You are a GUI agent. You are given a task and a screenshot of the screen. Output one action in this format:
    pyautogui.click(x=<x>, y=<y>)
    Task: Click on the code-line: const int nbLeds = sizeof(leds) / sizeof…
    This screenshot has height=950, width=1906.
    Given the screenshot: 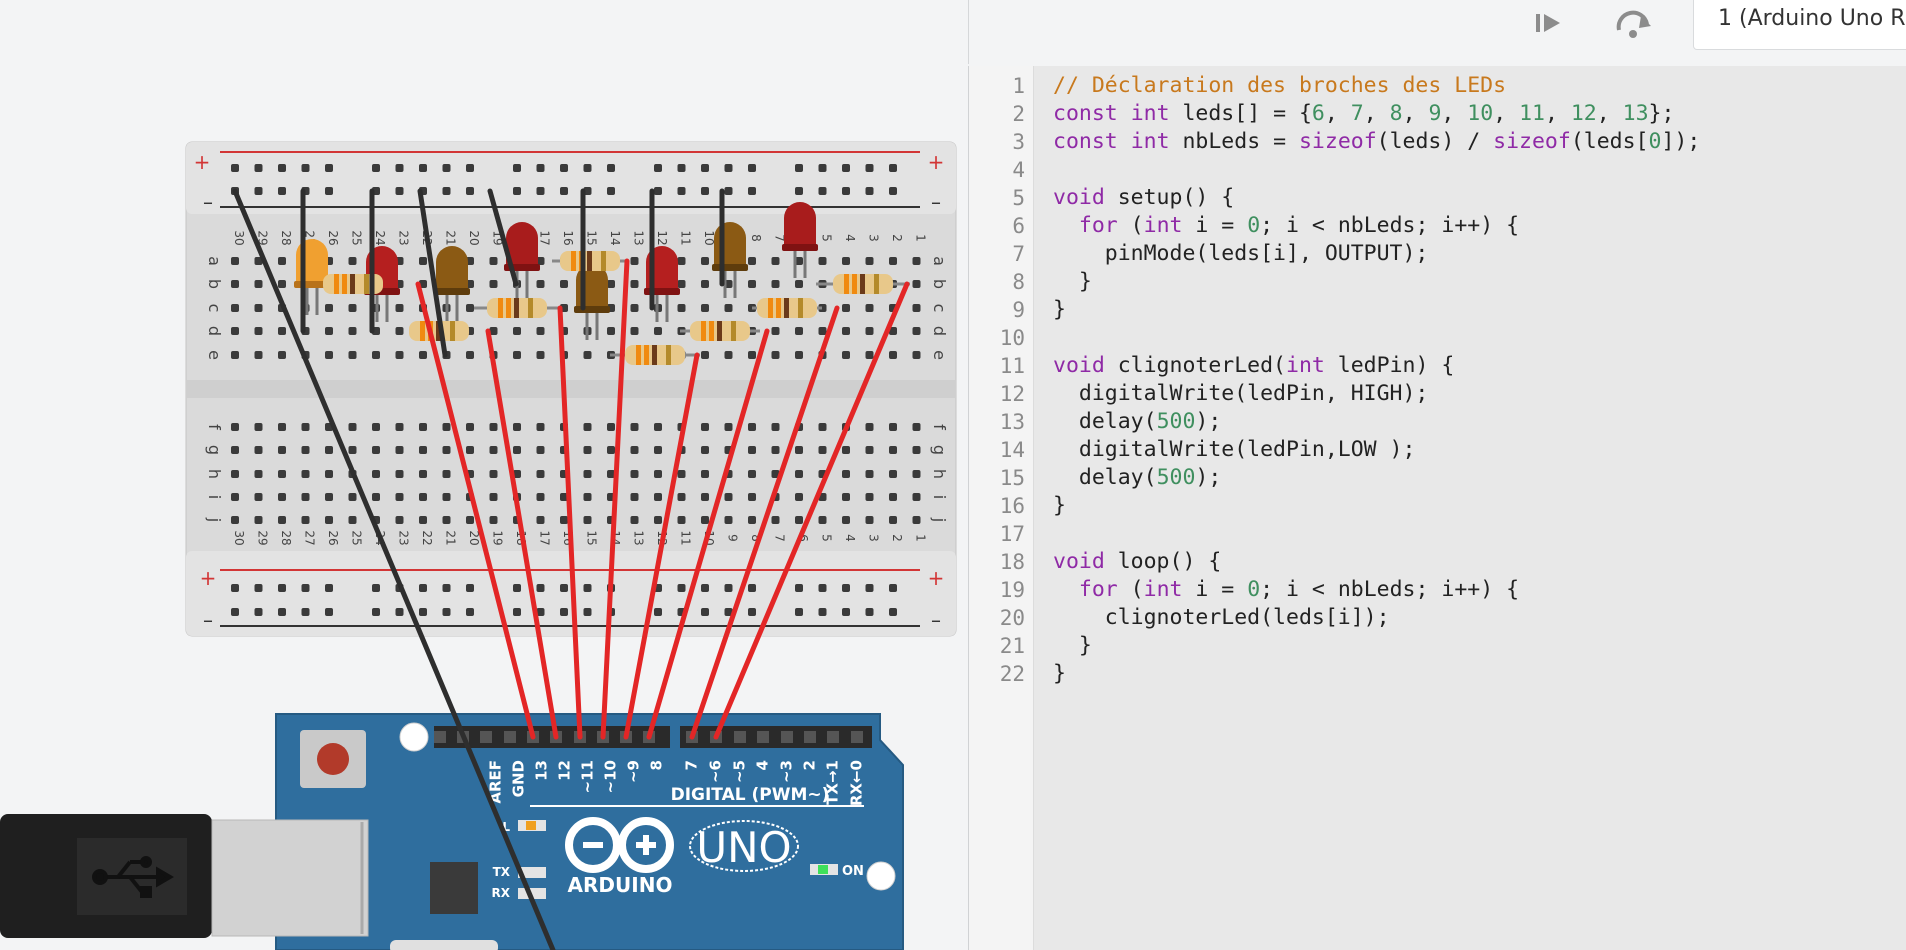 What is the action you would take?
    pyautogui.click(x=1376, y=142)
    